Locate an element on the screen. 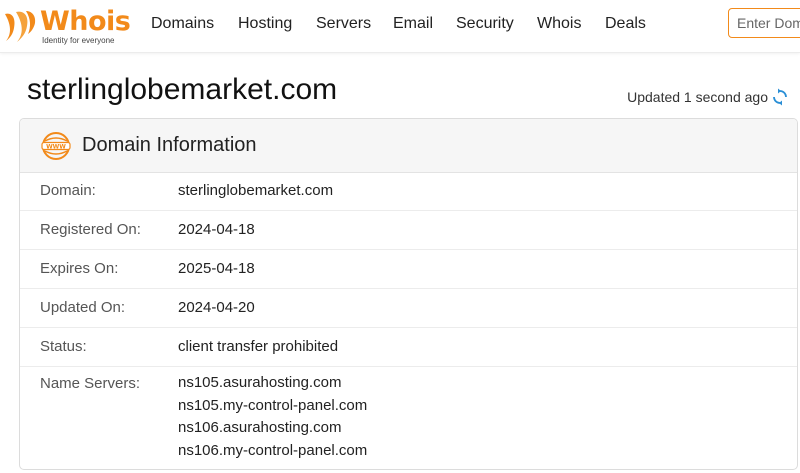  domain-search-input is located at coordinates (764, 23).